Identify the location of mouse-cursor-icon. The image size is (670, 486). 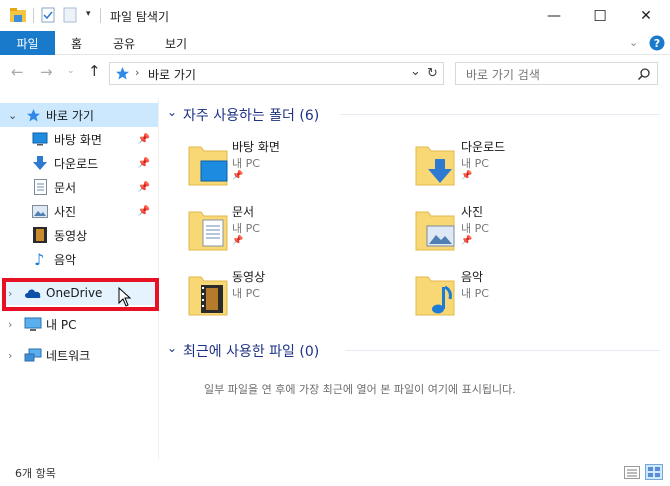
(125, 297).